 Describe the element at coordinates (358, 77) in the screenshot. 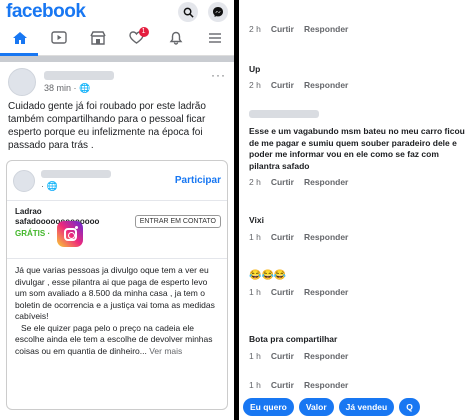

I see `comment: Up 2 h Curtir Responder` at that location.